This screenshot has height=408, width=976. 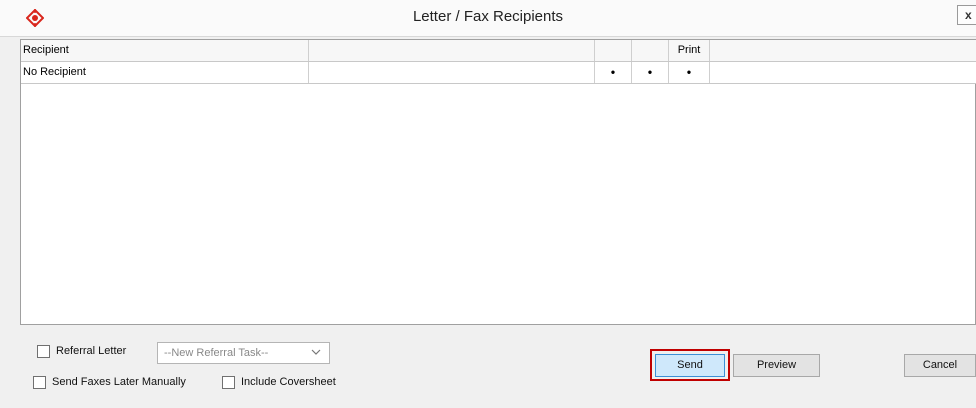 What do you see at coordinates (39, 382) in the screenshot?
I see `send-faxes-later-checkbox` at bounding box center [39, 382].